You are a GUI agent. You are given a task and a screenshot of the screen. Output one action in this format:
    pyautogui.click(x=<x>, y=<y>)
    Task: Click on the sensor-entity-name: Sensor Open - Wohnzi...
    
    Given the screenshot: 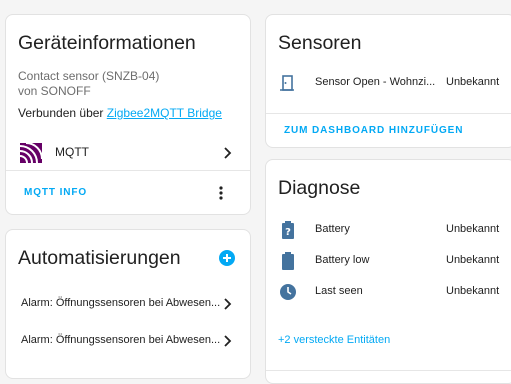 What is the action you would take?
    pyautogui.click(x=375, y=82)
    